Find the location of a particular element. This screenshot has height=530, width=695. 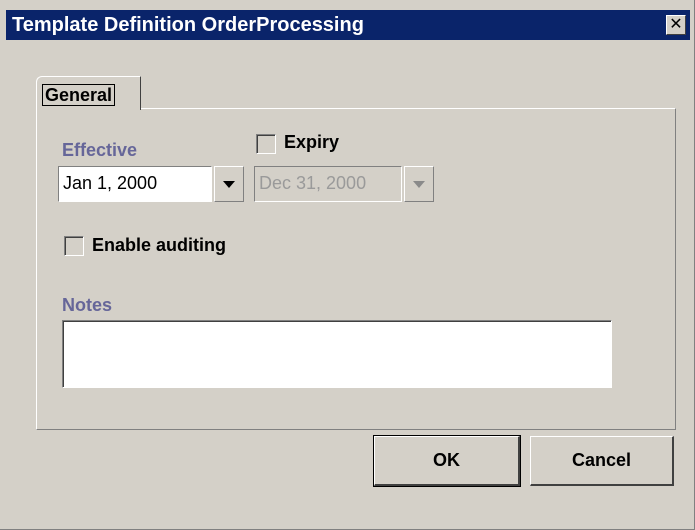

tab-general: General is located at coordinates (88, 93).